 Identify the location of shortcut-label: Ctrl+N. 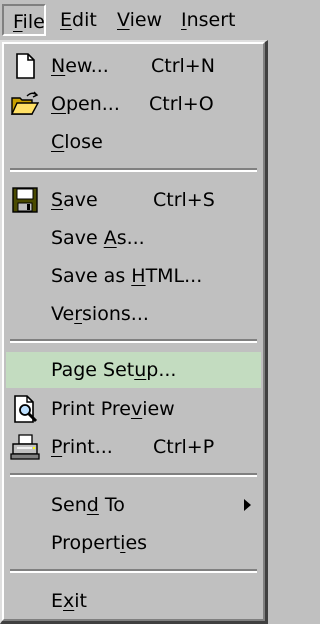
(183, 66).